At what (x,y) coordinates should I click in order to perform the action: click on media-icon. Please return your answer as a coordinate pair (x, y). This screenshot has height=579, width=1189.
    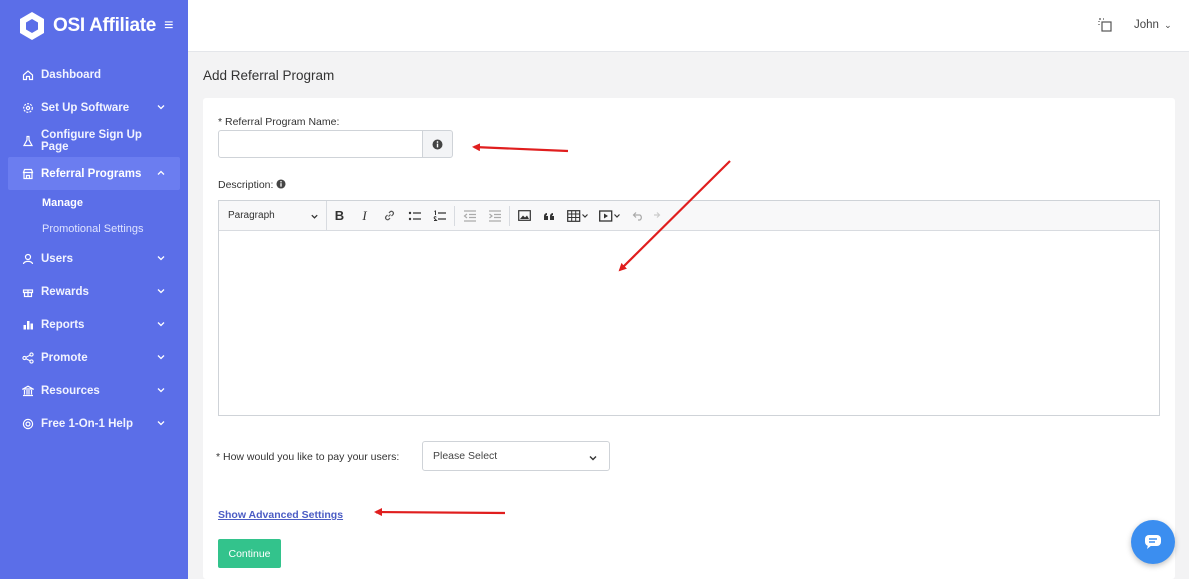
    Looking at the image, I should click on (609, 215).